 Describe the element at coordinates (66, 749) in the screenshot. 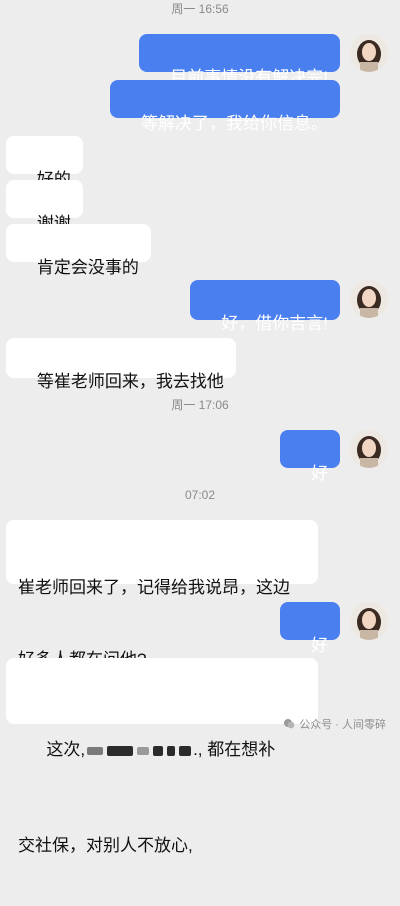

I see `message-text: 这次,` at that location.